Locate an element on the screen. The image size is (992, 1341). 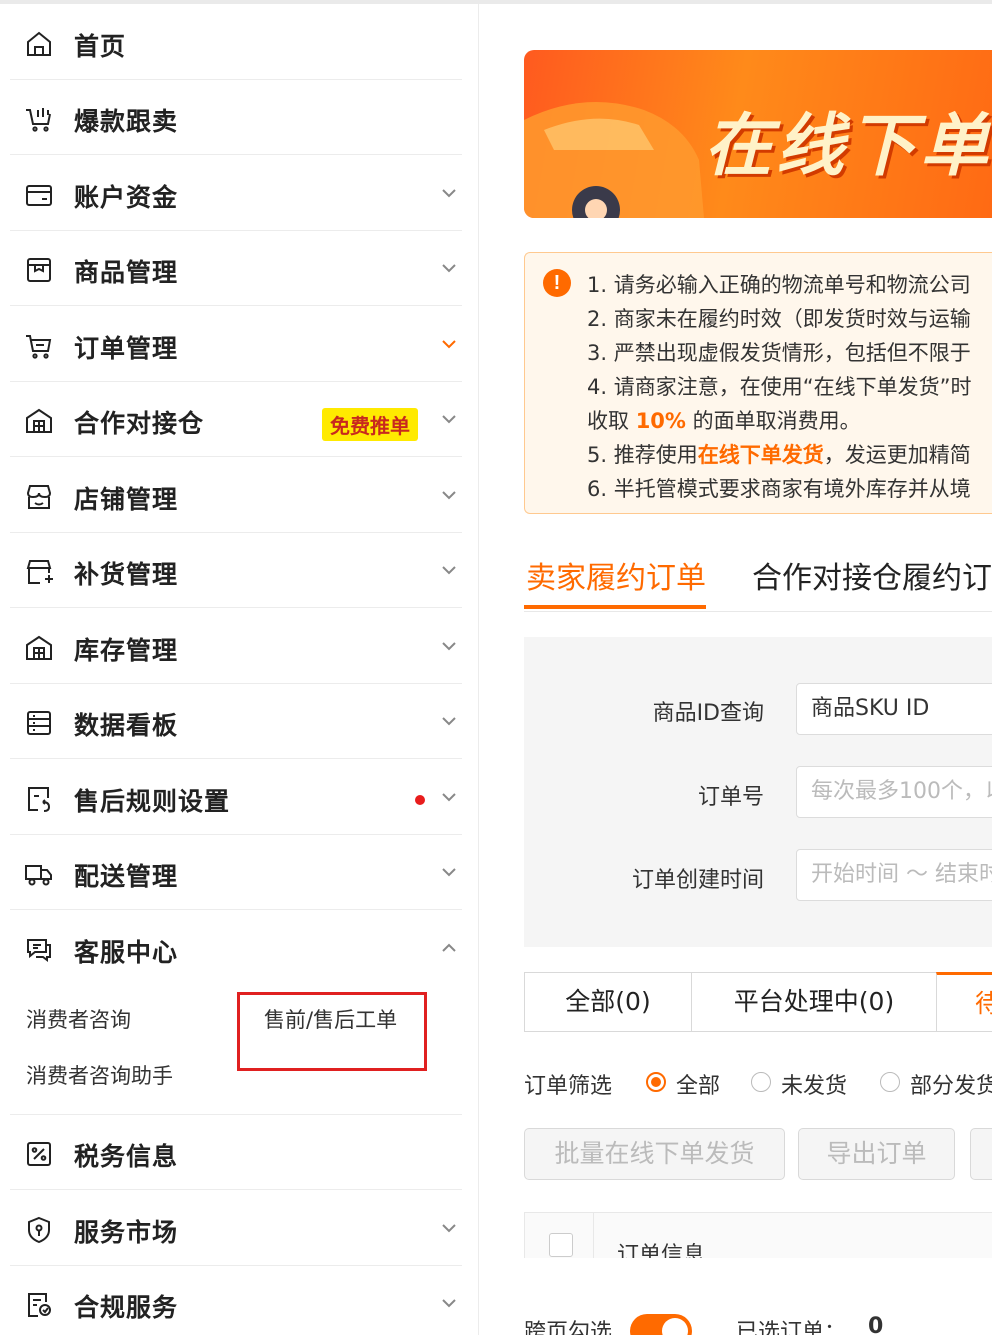
sidebar-item-label: 账户资金 is located at coordinates (126, 197).